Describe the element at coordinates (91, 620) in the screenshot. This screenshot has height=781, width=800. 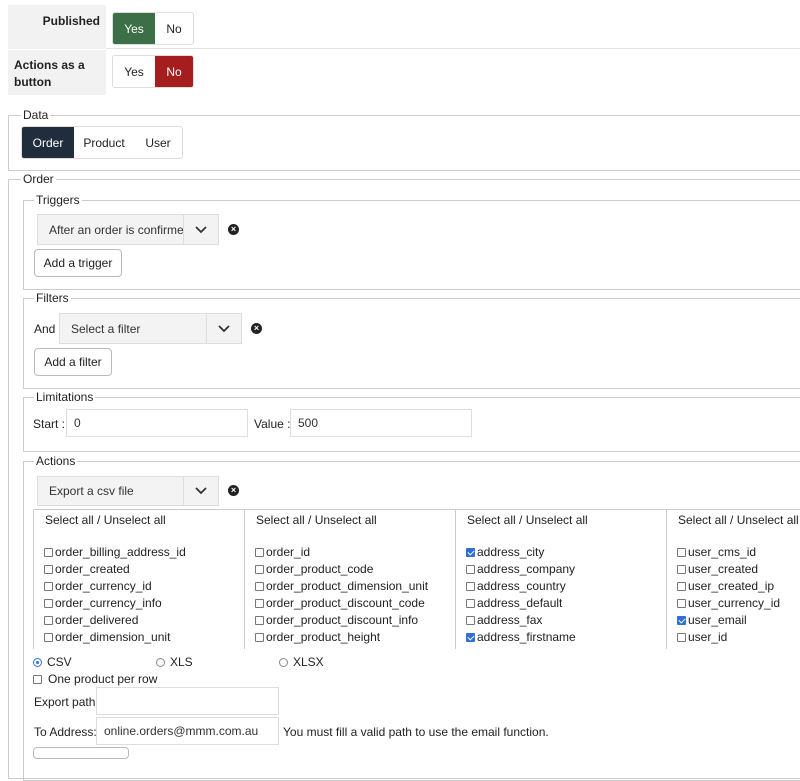
I see `field-checkbox: order_delivered` at that location.